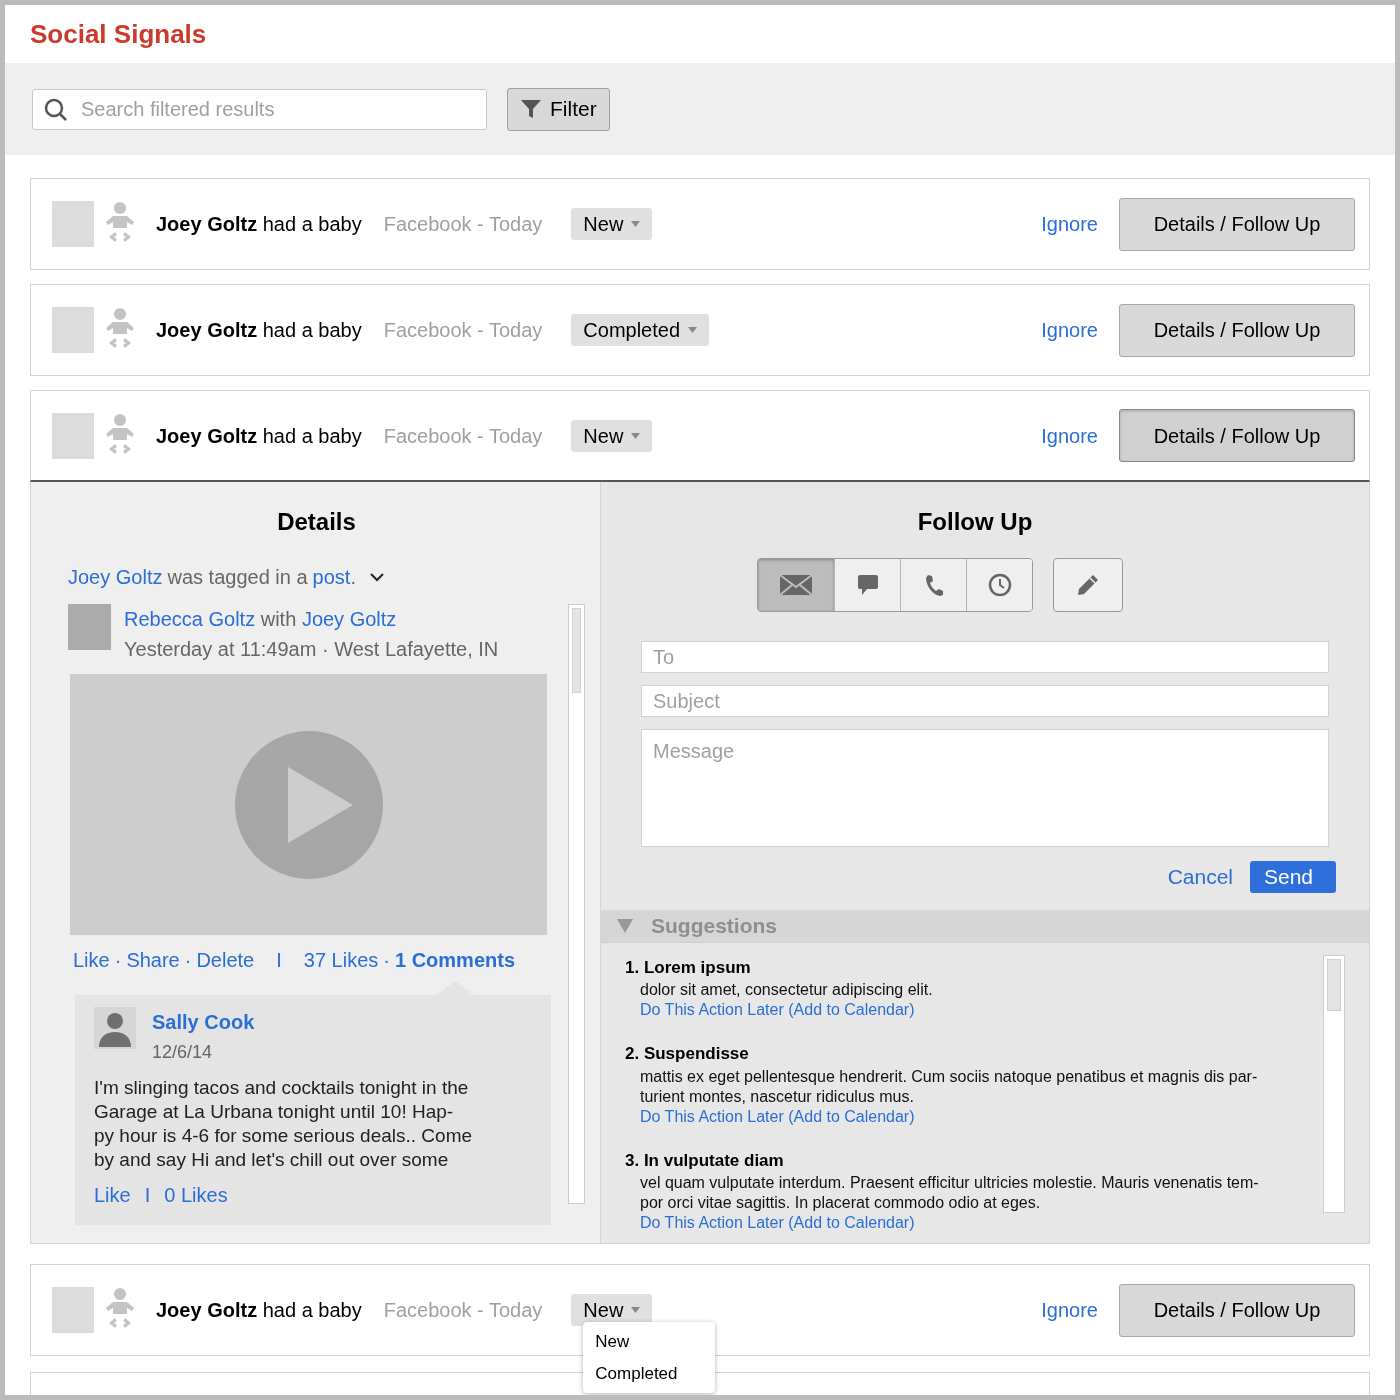 The width and height of the screenshot is (1400, 1400). I want to click on suggestion-text: vel quam vulputate interdum. Praesent efficitur ultricies molestie. Mauris venenatis tem- por orci vitae sagittis. In placerat commodo odio at eges., so click(950, 1193).